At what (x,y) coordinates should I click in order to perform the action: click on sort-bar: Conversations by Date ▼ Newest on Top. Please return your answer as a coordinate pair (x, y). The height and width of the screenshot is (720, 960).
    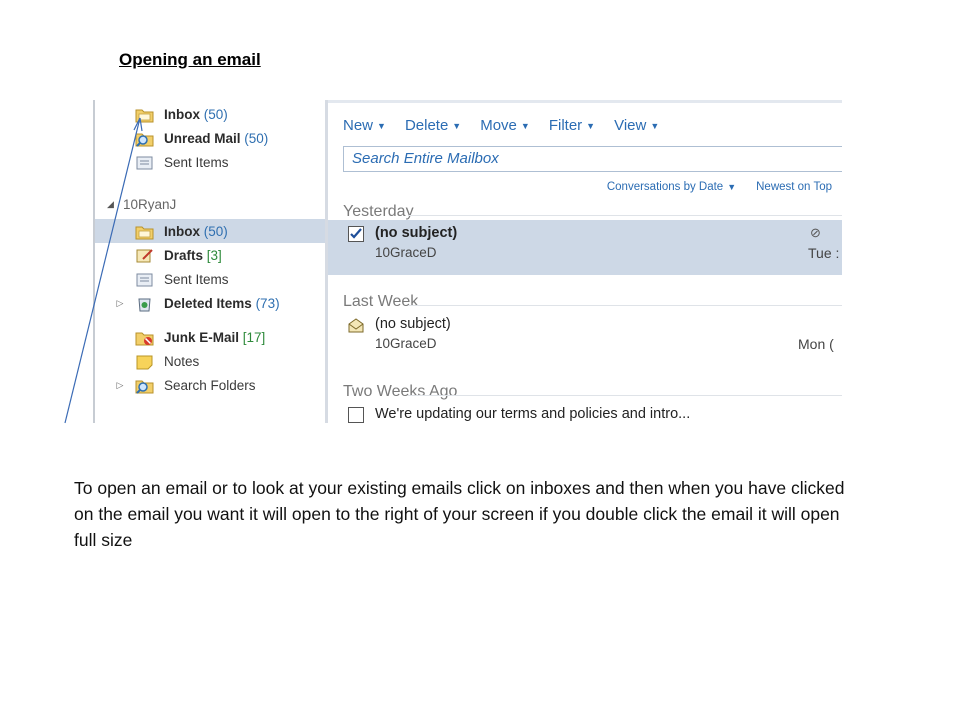
    Looking at the image, I should click on (719, 187).